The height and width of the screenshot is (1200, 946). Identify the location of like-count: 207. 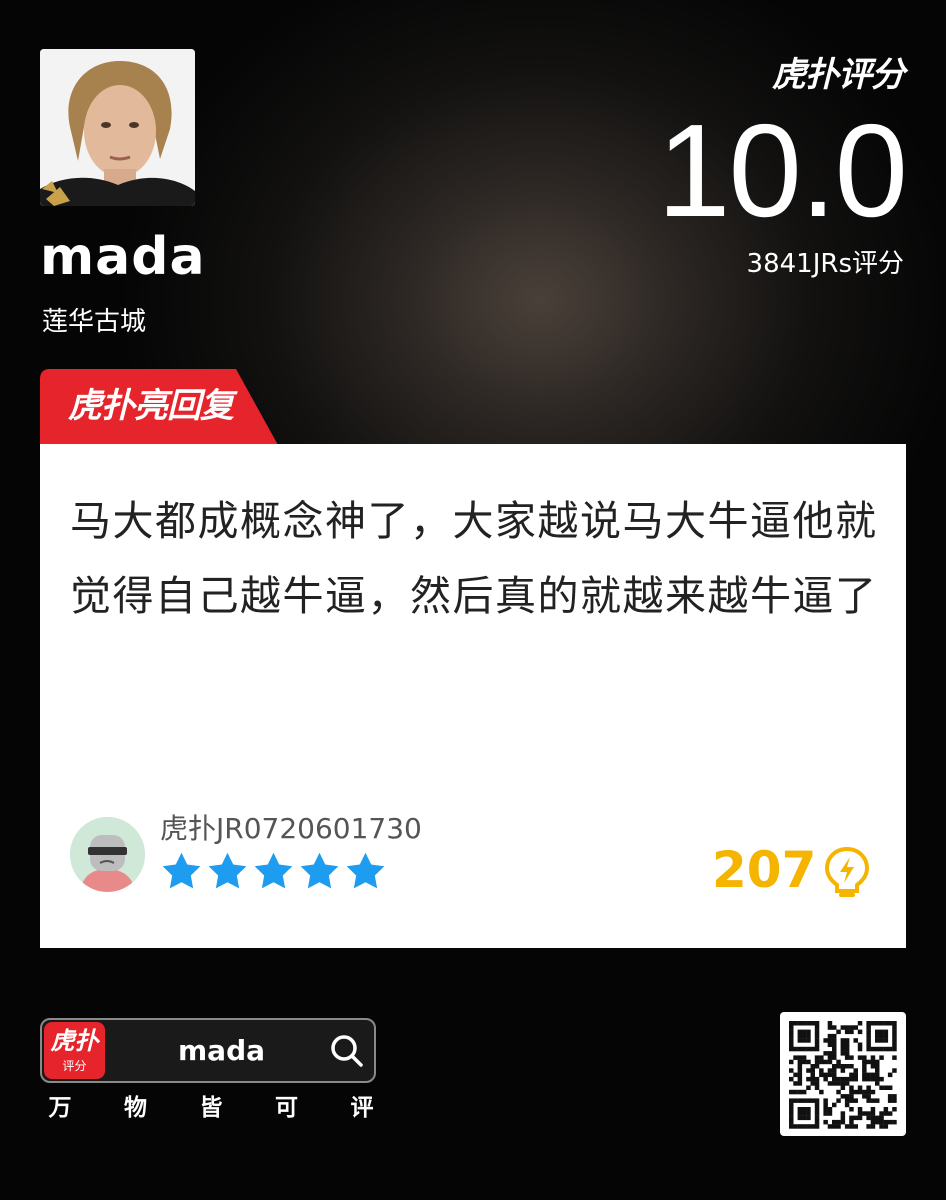
(764, 870).